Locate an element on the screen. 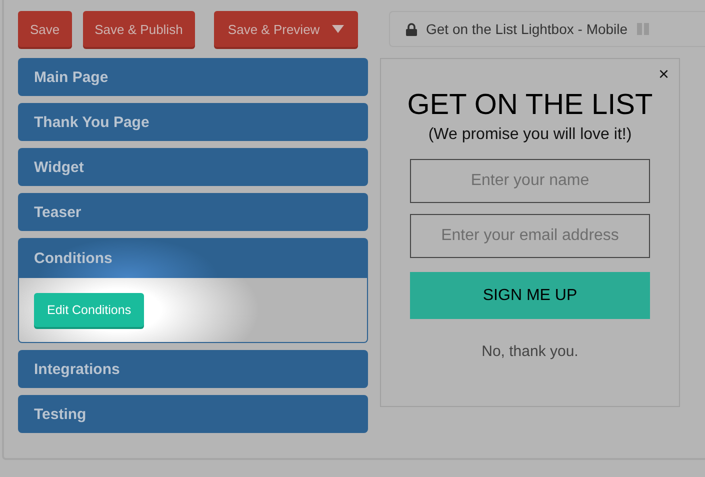 This screenshot has height=477, width=705. preview-title: Get on the List Lightbox - Mobile is located at coordinates (527, 29).